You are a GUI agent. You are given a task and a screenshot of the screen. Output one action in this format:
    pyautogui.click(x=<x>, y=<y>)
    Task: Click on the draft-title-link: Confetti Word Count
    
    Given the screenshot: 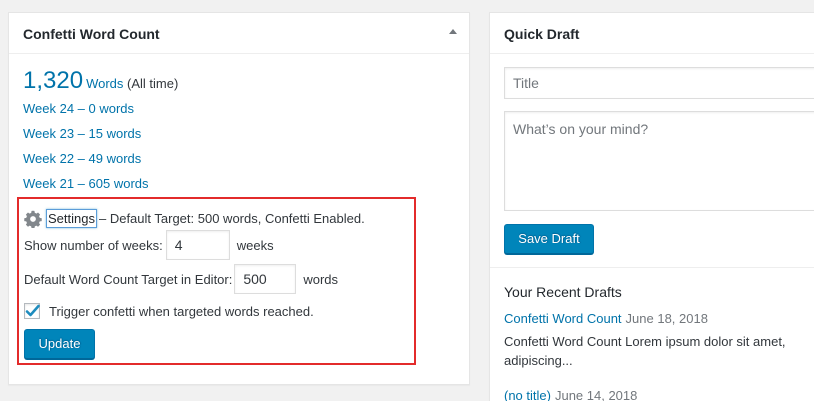 What is the action you would take?
    pyautogui.click(x=563, y=318)
    